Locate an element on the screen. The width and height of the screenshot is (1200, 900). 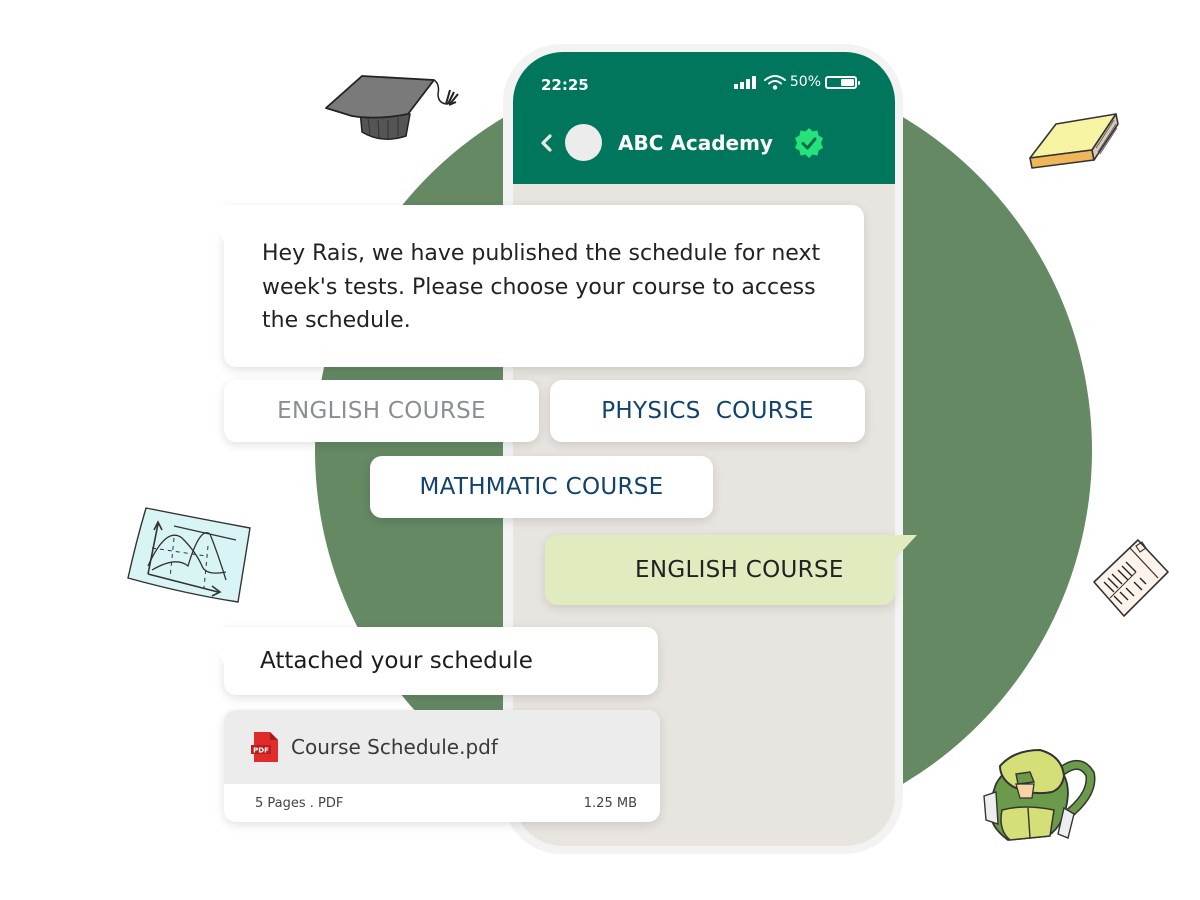
attachment-pages: 5 Pages . PDF is located at coordinates (299, 803).